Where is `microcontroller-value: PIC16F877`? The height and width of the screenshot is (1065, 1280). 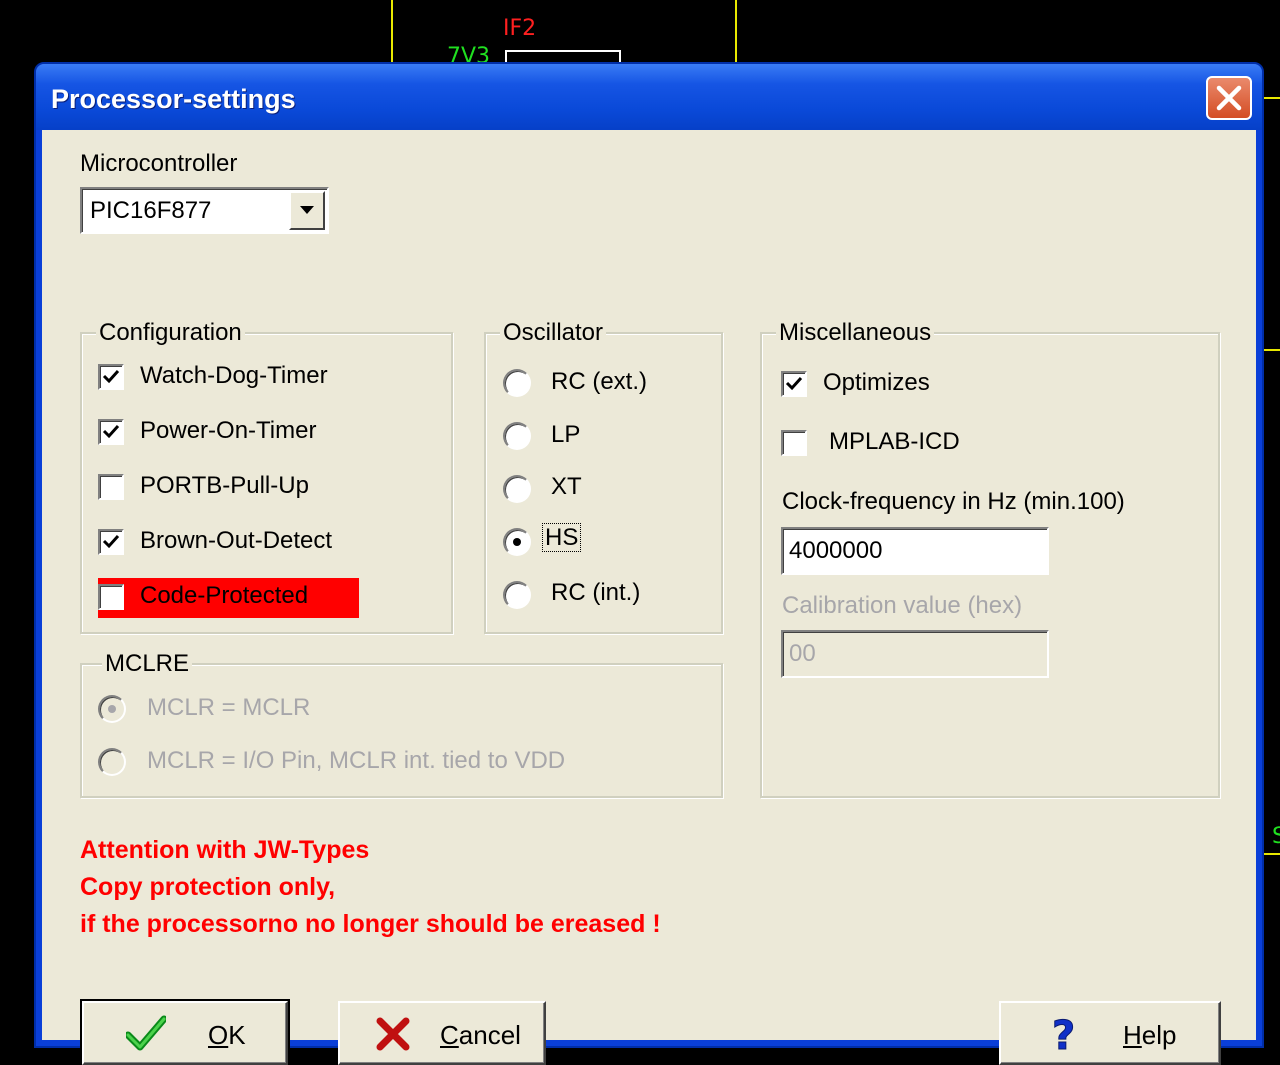
microcontroller-value: PIC16F877 is located at coordinates (151, 210).